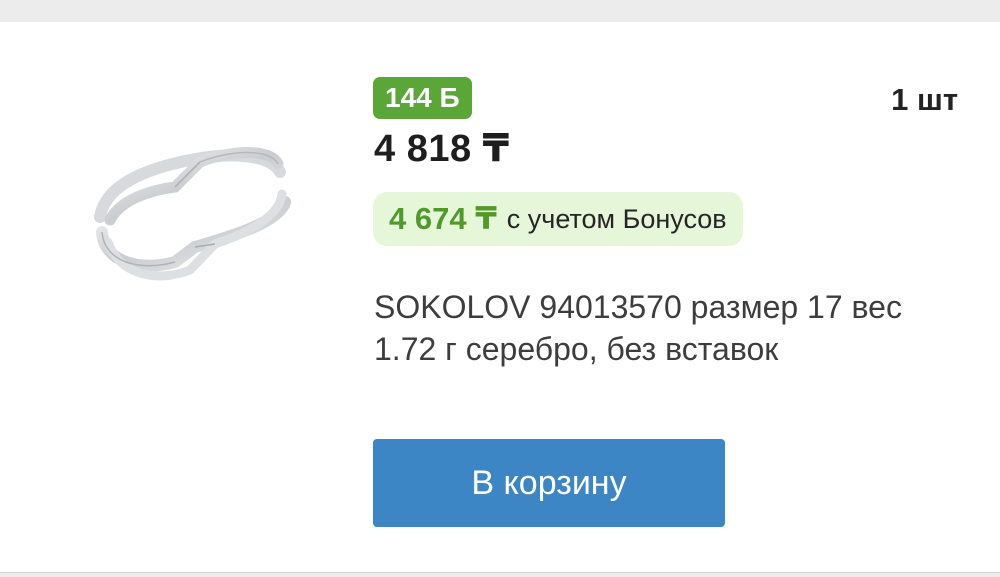 This screenshot has width=1000, height=577. Describe the element at coordinates (443, 218) in the screenshot. I see `bonus-price-value: 4 674 ₸` at that location.